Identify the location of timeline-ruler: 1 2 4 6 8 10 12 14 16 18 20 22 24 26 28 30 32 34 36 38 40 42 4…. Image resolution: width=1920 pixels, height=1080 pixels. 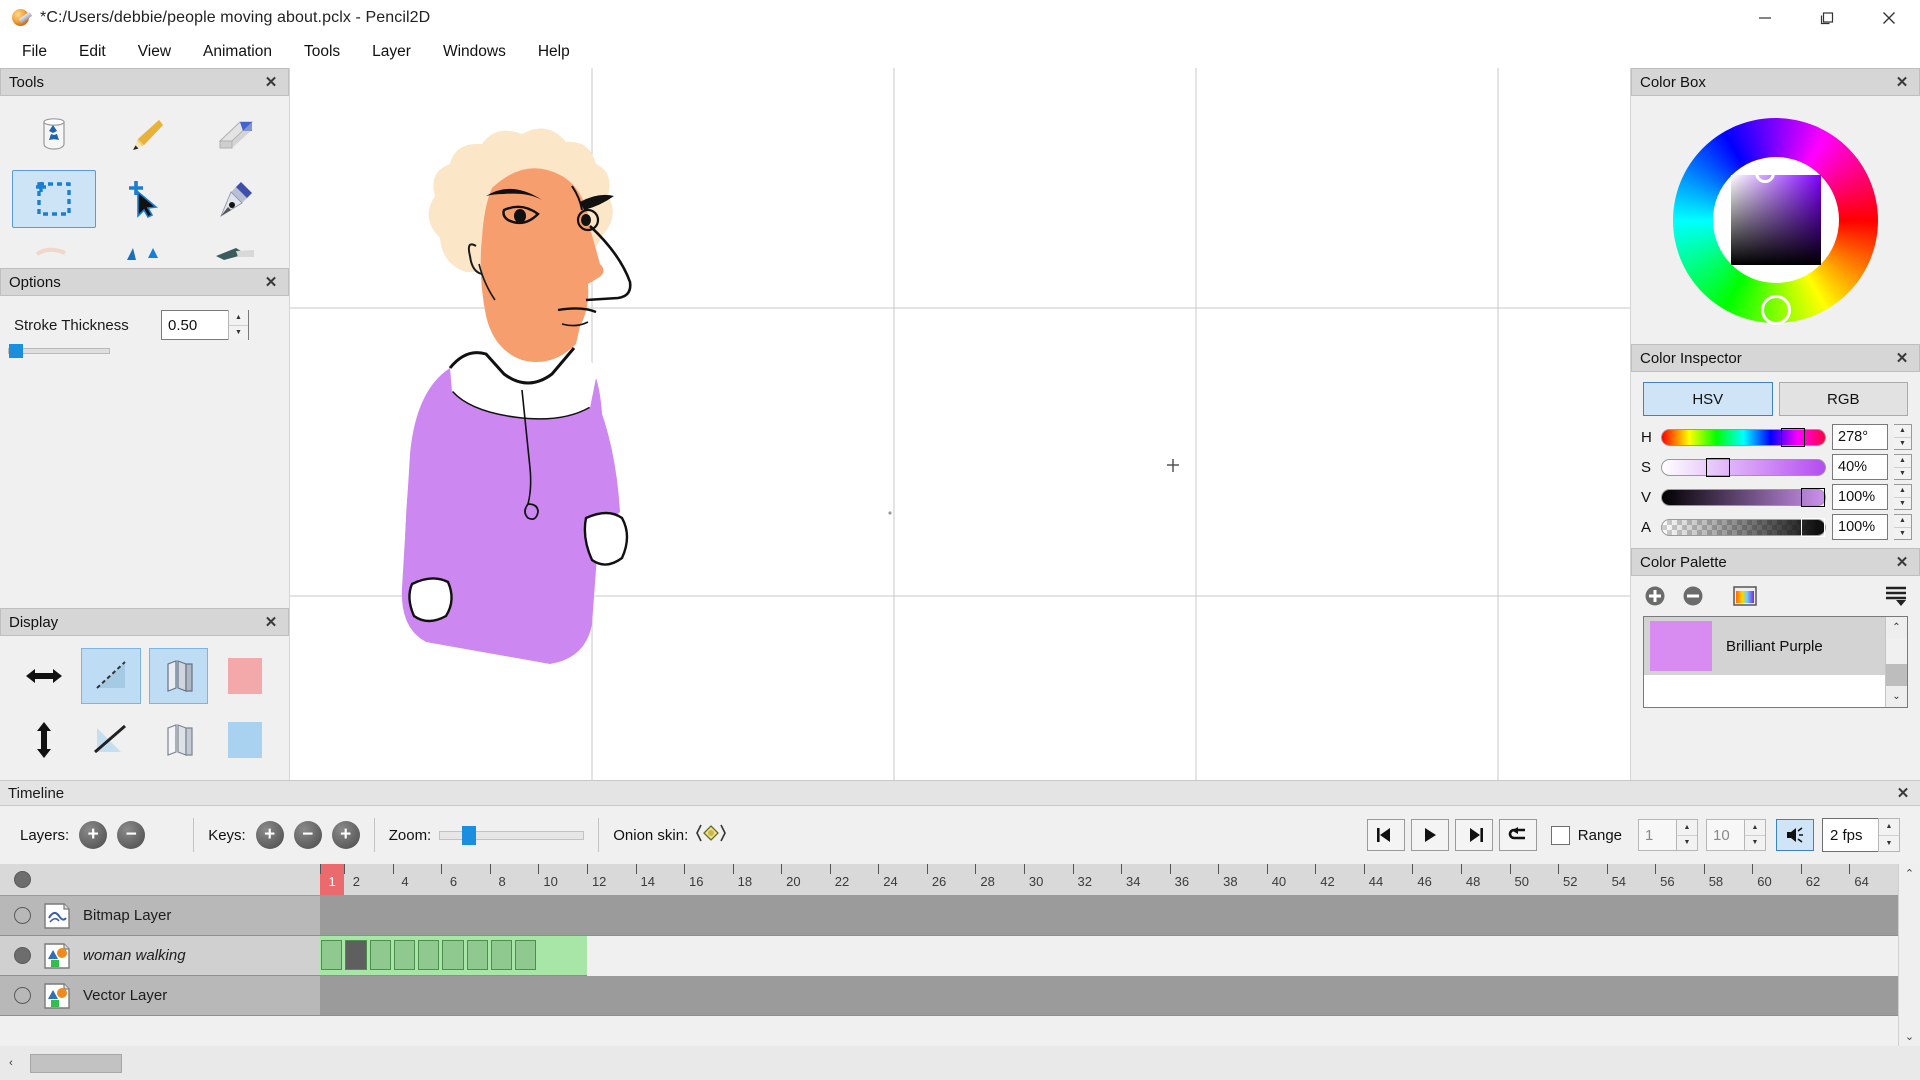
(1109, 880).